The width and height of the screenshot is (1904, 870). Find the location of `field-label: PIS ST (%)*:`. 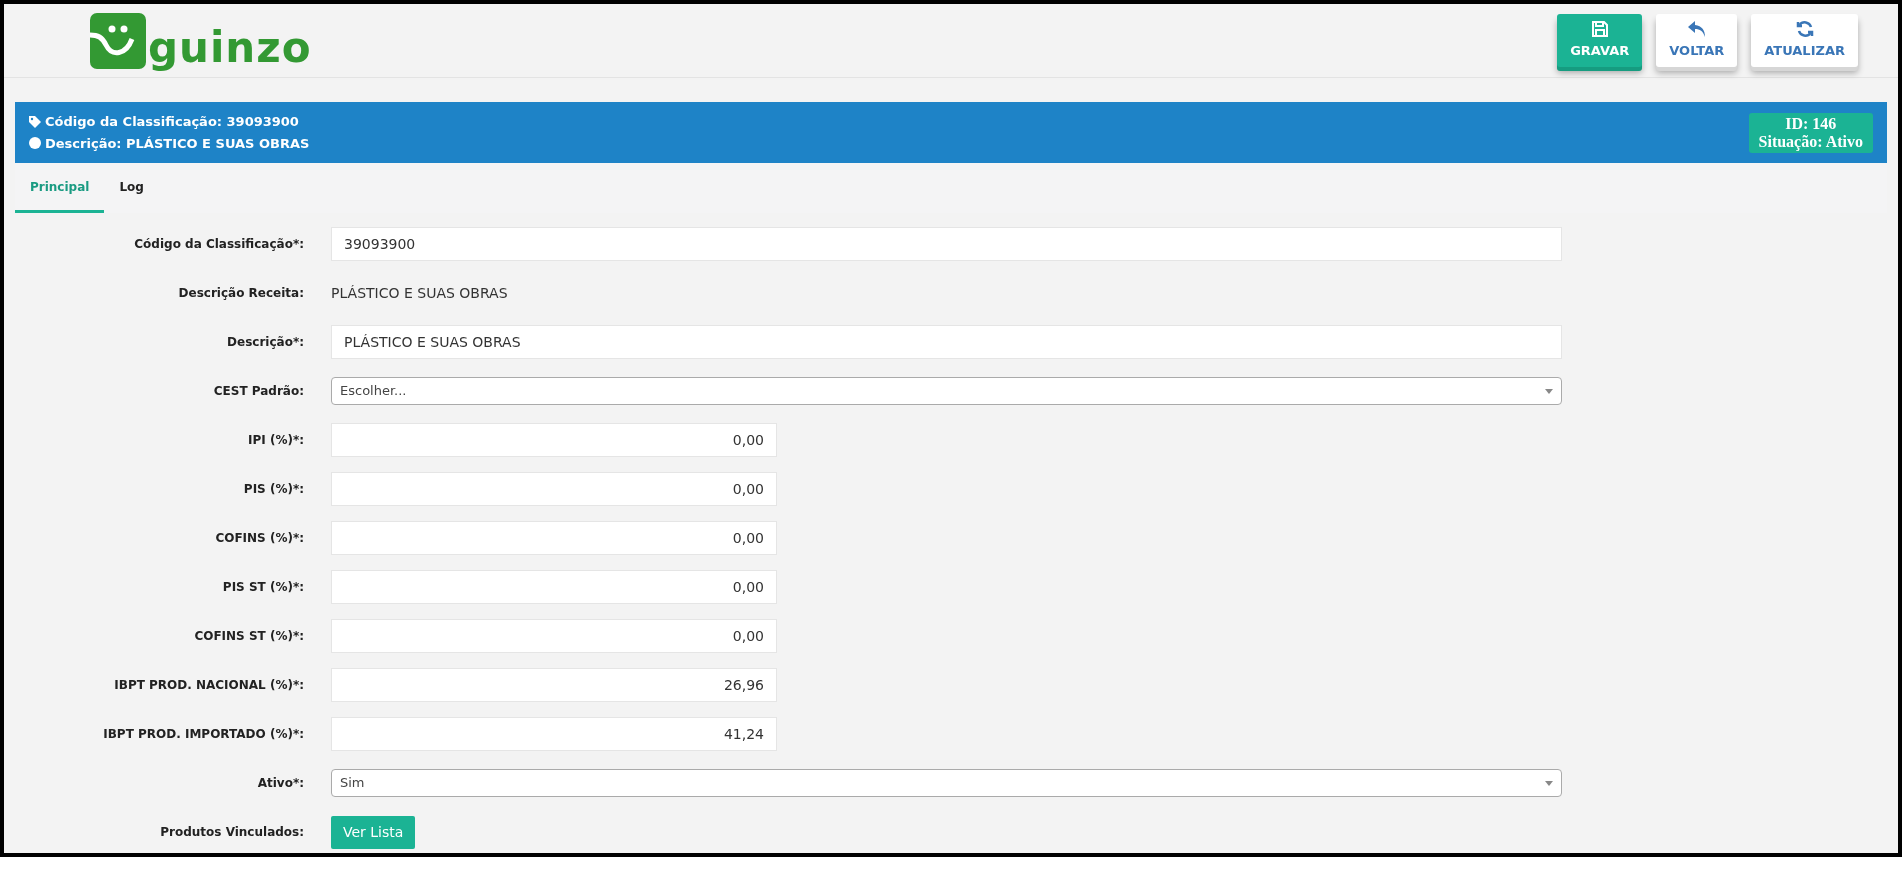

field-label: PIS ST (%)*: is located at coordinates (262, 587).